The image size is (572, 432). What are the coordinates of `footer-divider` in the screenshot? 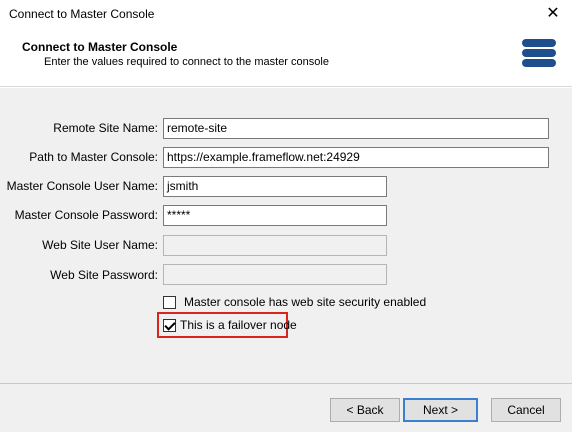 It's located at (286, 383).